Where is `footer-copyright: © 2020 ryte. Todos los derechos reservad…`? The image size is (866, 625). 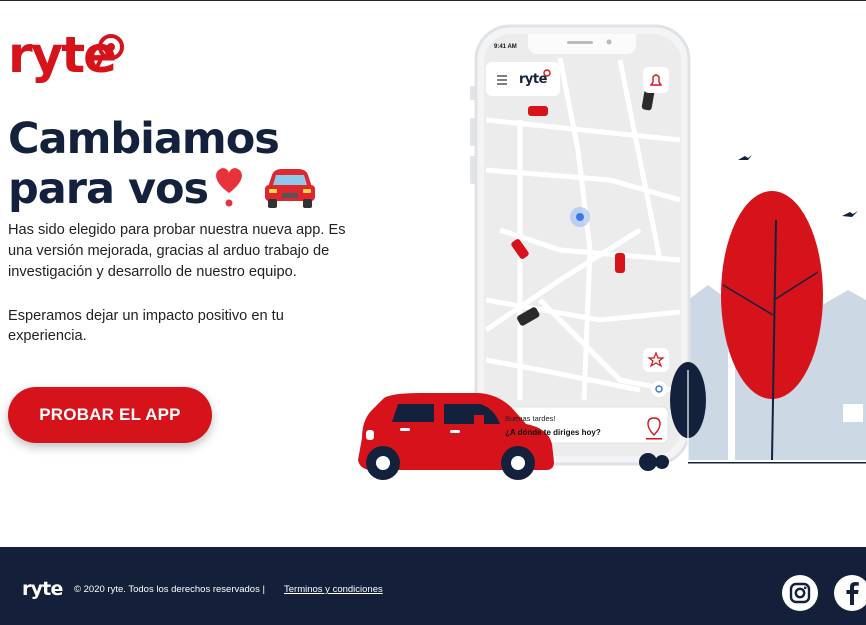 footer-copyright: © 2020 ryte. Todos los derechos reservad… is located at coordinates (169, 589).